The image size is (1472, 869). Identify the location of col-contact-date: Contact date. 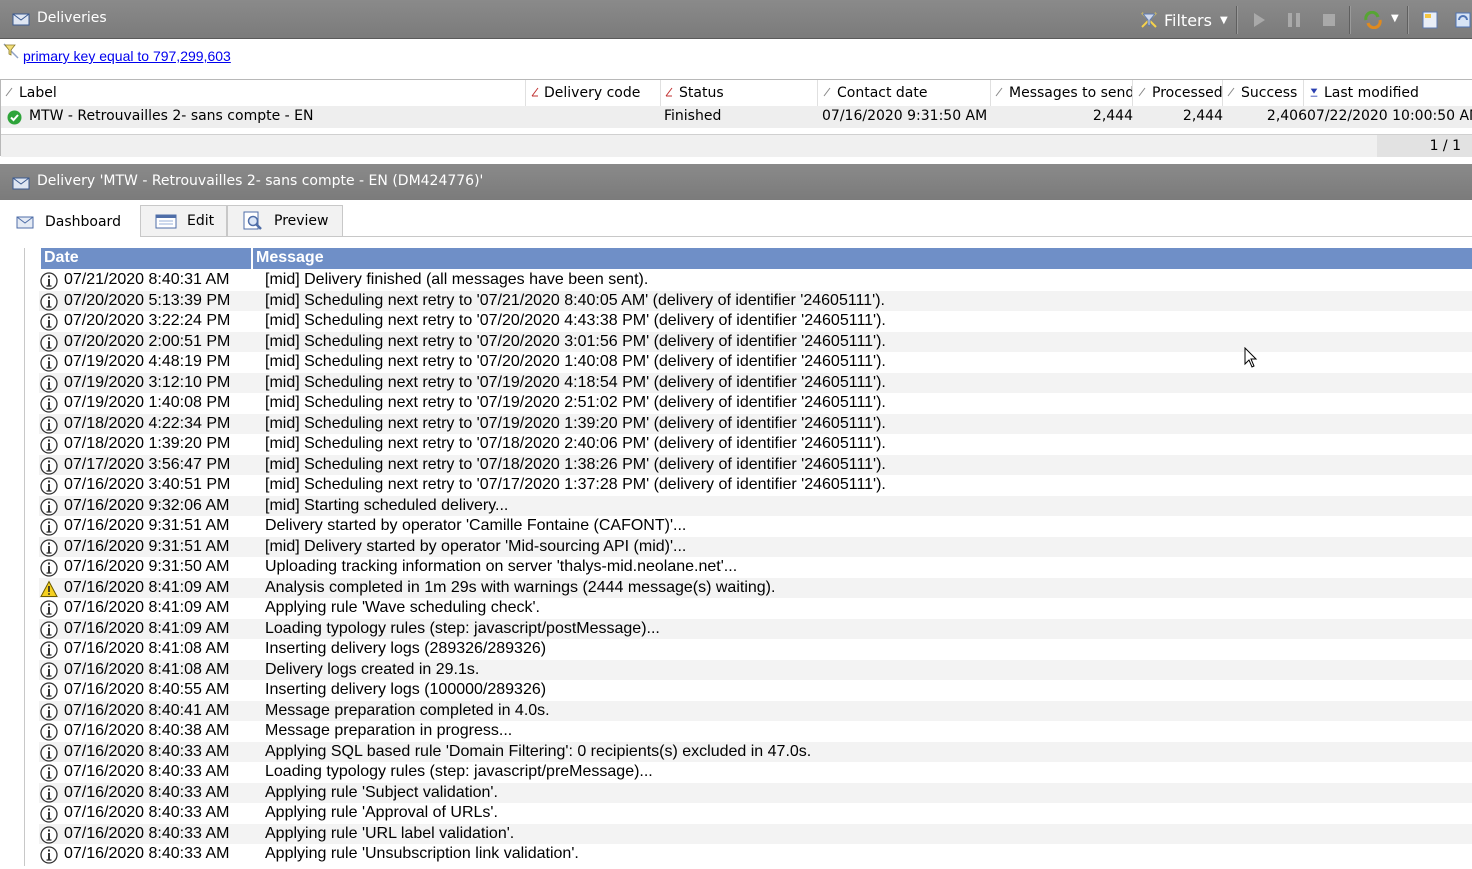
(882, 93).